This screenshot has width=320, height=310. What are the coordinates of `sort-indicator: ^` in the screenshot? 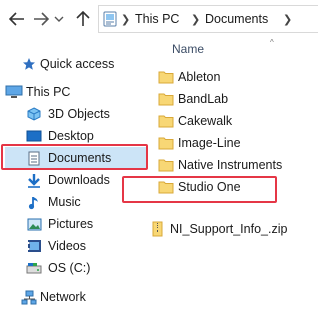 It's located at (272, 42).